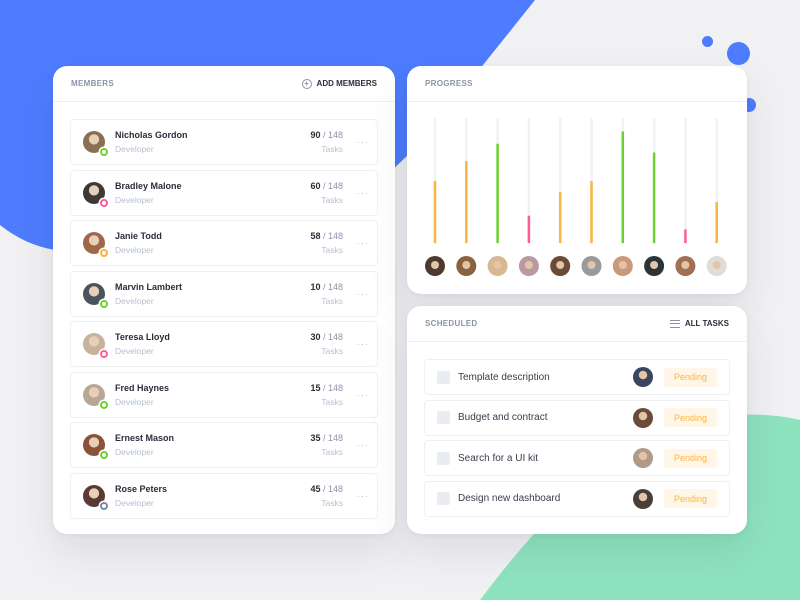 The height and width of the screenshot is (600, 800). What do you see at coordinates (577, 498) in the screenshot?
I see `task-row: Design new dashboard Pending` at bounding box center [577, 498].